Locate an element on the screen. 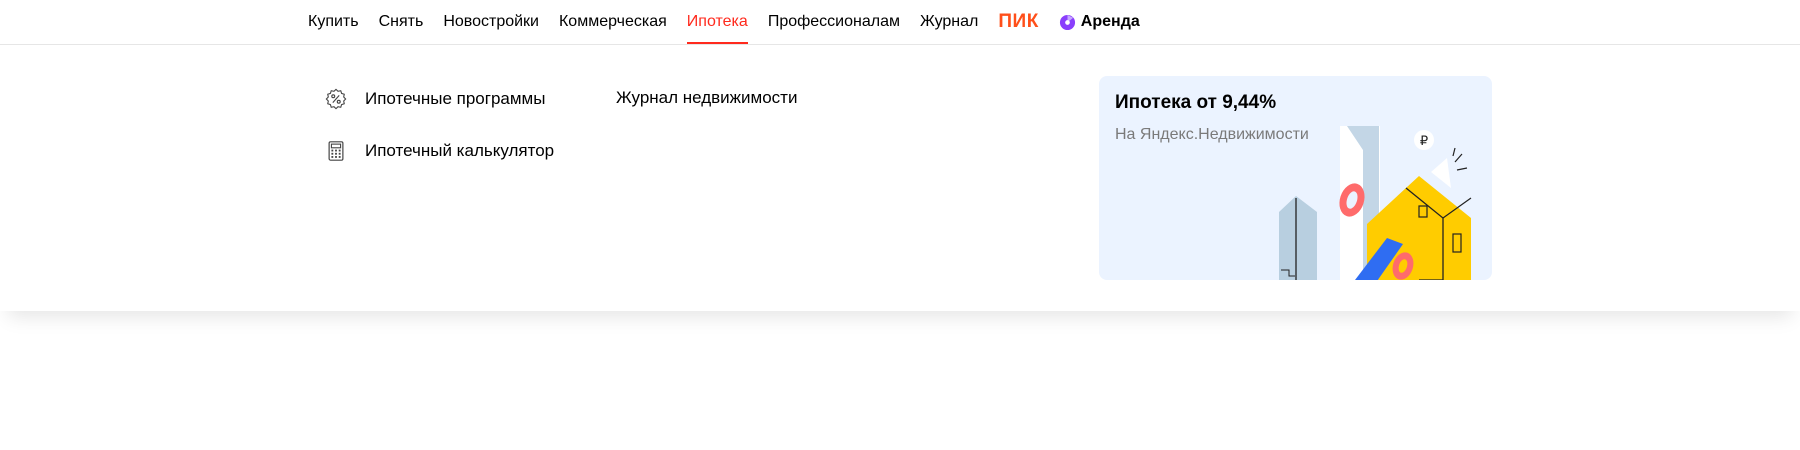  nav-item-buy: Купить is located at coordinates (333, 22).